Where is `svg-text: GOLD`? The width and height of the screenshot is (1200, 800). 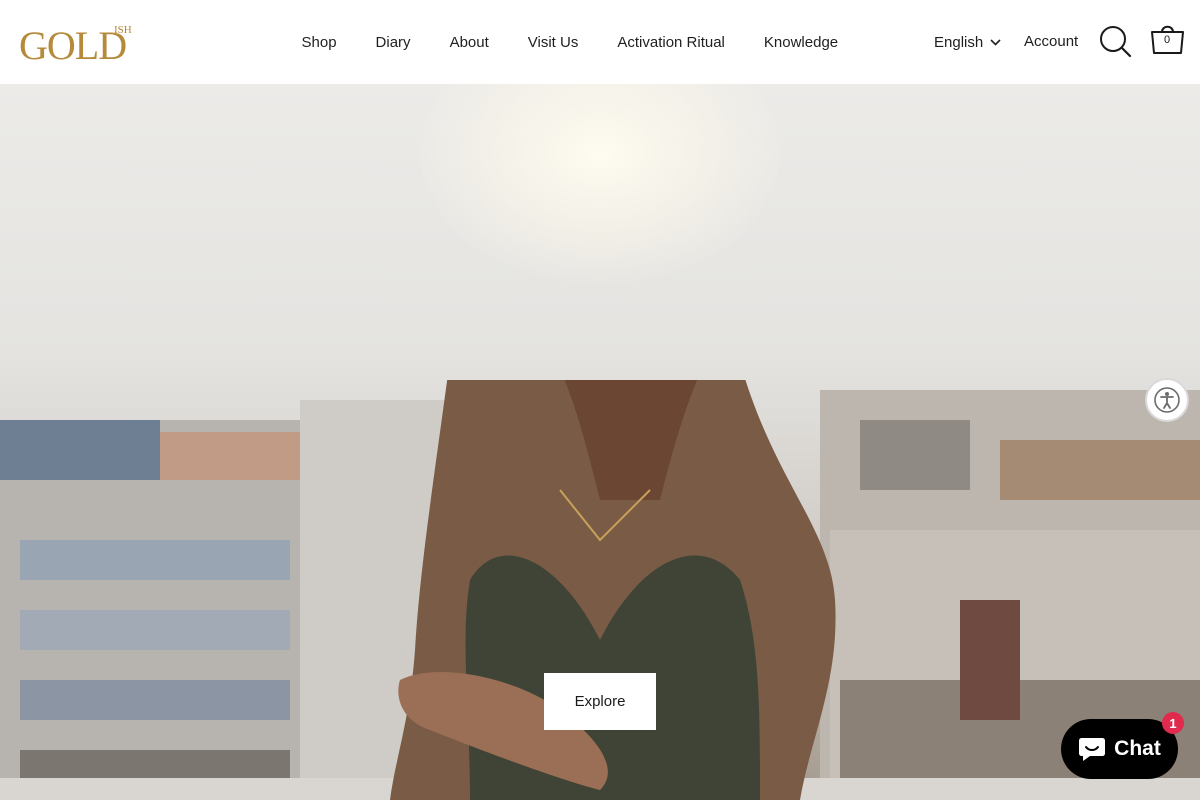
svg-text: GOLD is located at coordinates (72, 43).